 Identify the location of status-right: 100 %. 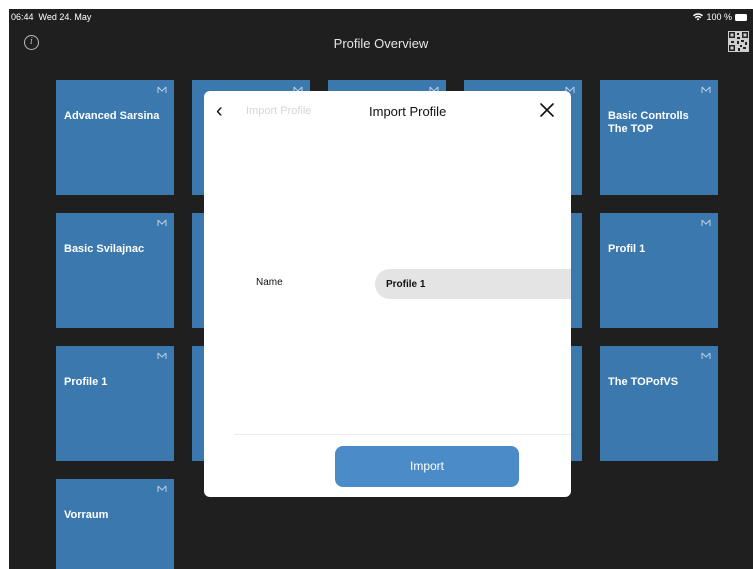
(720, 17).